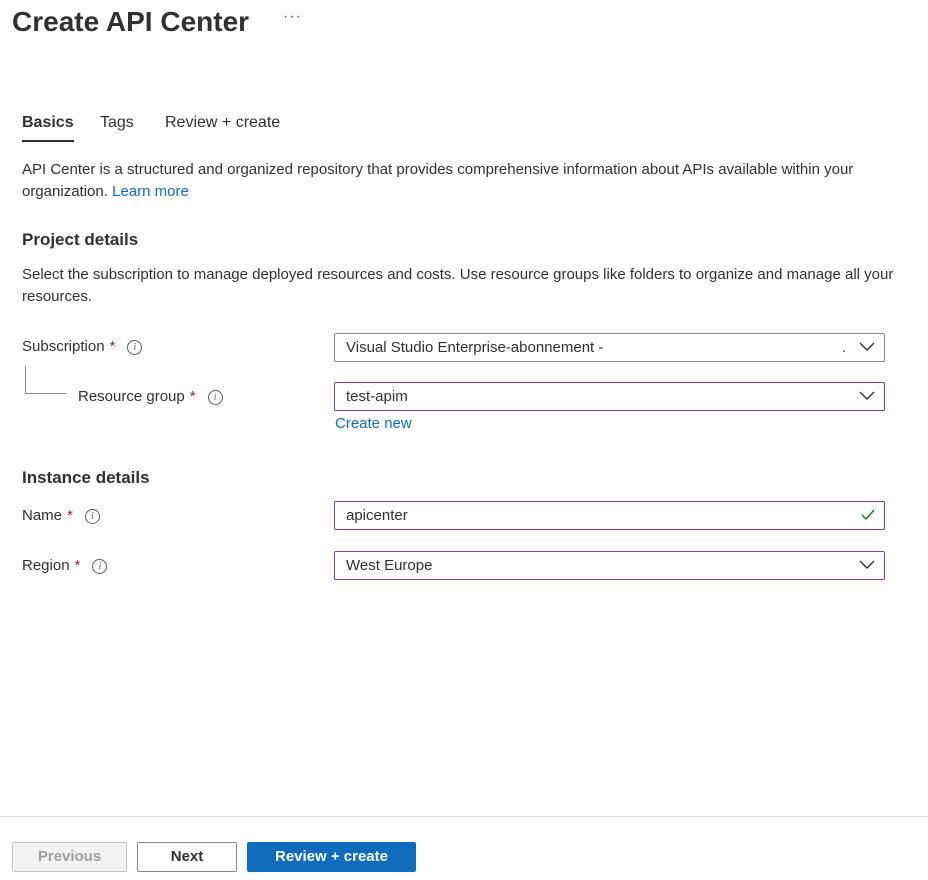 The image size is (928, 880). Describe the element at coordinates (86, 477) in the screenshot. I see `instance-details-heading: Instance details` at that location.